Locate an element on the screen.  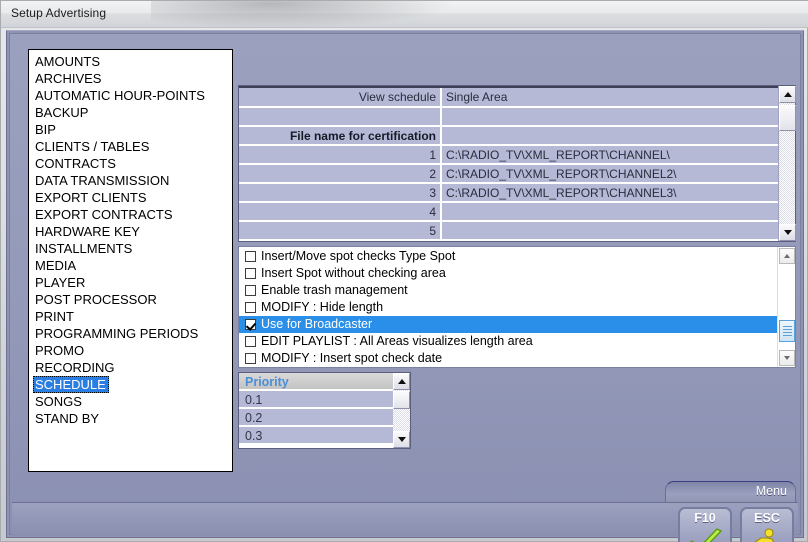
table-row: 1 C:\RADIO_TV\XML_REPORT\CHANNEL\ is located at coordinates (509, 155).